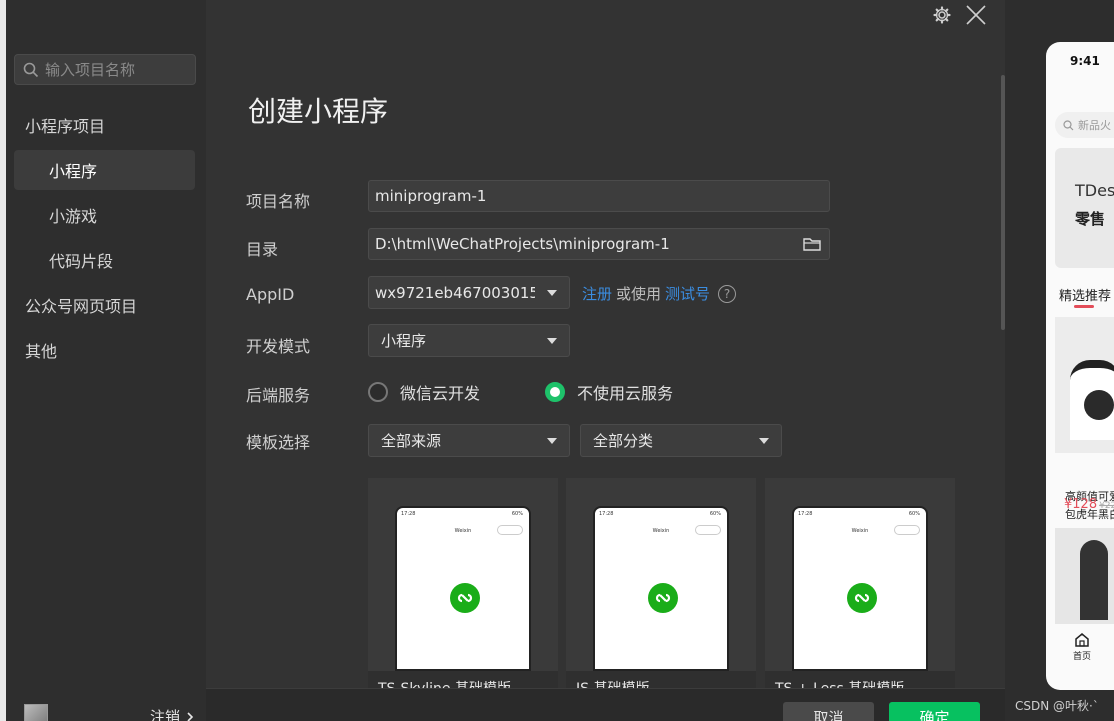 The height and width of the screenshot is (721, 1114). What do you see at coordinates (318, 111) in the screenshot?
I see `page-title: 创建小程序` at bounding box center [318, 111].